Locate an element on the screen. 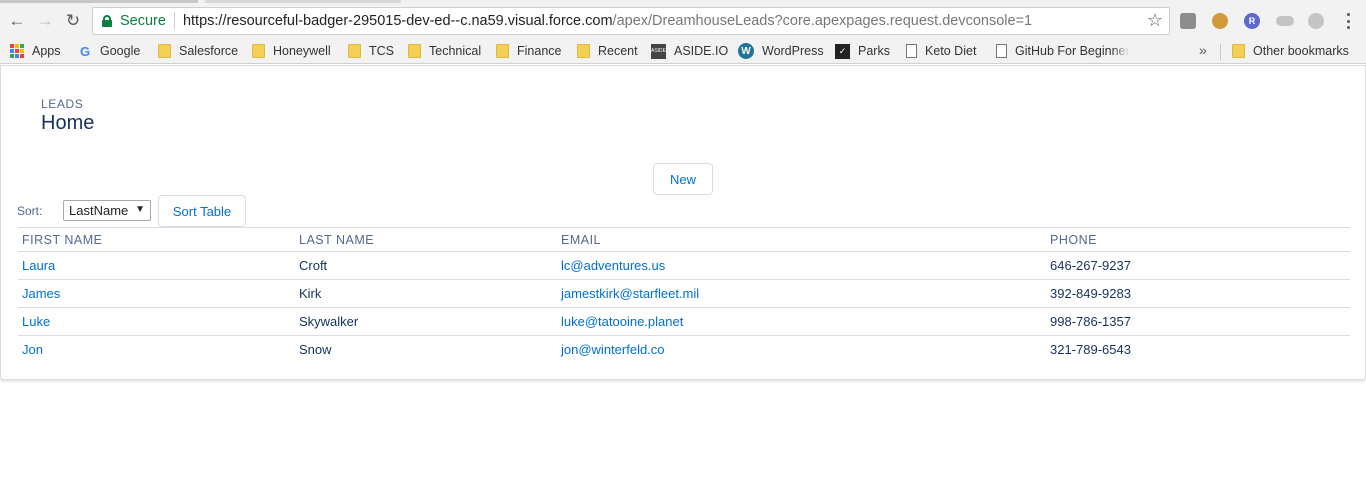 The height and width of the screenshot is (480, 1366). bookmark-apps: Apps is located at coordinates (35, 51).